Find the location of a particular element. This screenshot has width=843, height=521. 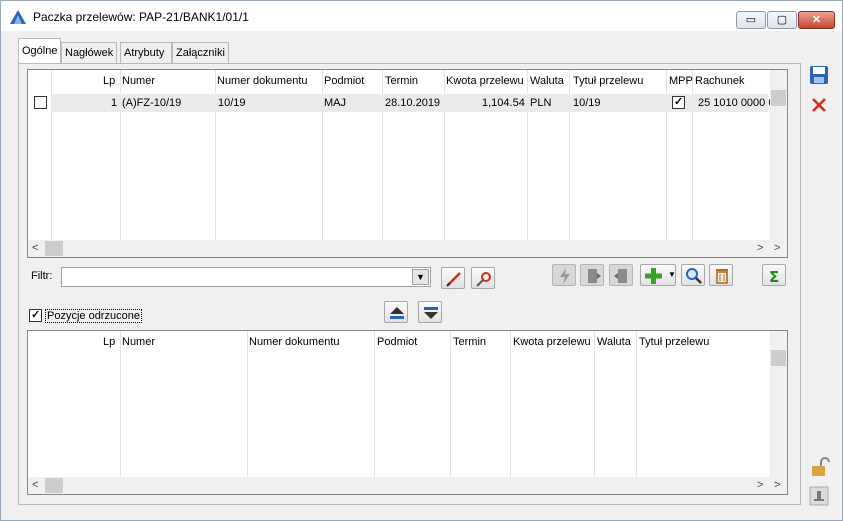

col-header-mpp: MPP is located at coordinates (681, 81).